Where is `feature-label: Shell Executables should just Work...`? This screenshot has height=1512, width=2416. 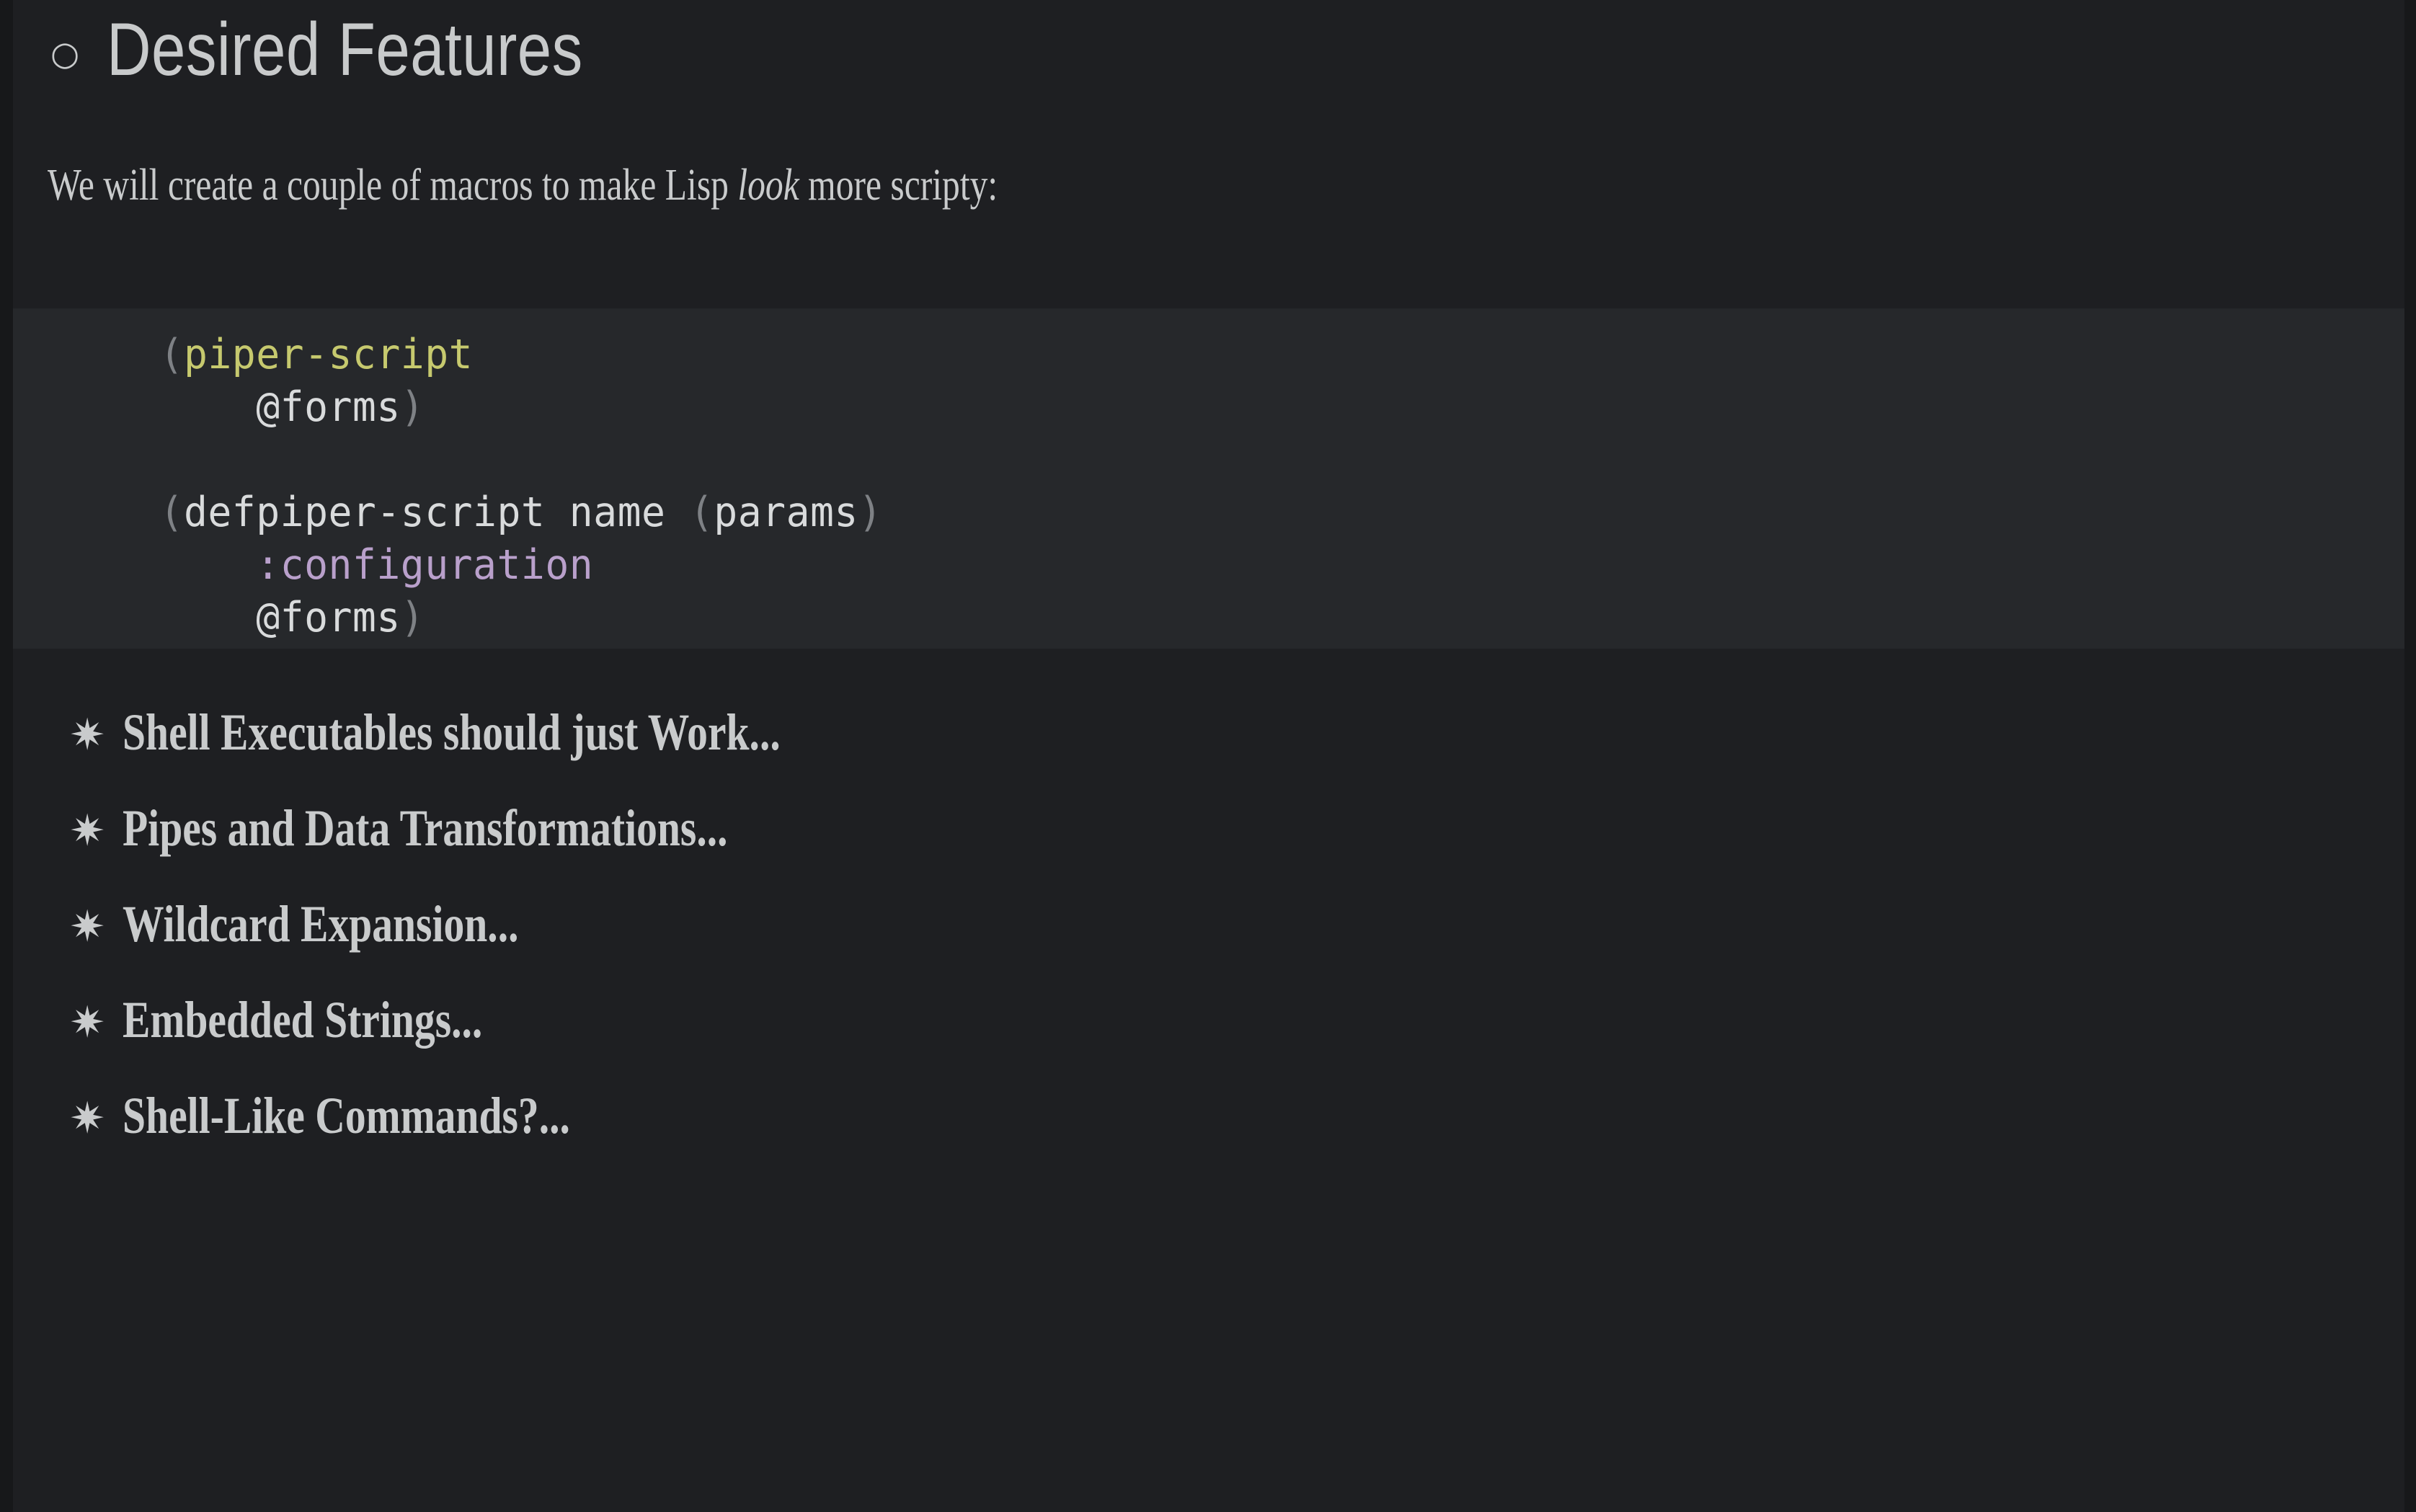
feature-label: Shell Executables should just Work... is located at coordinates (452, 732).